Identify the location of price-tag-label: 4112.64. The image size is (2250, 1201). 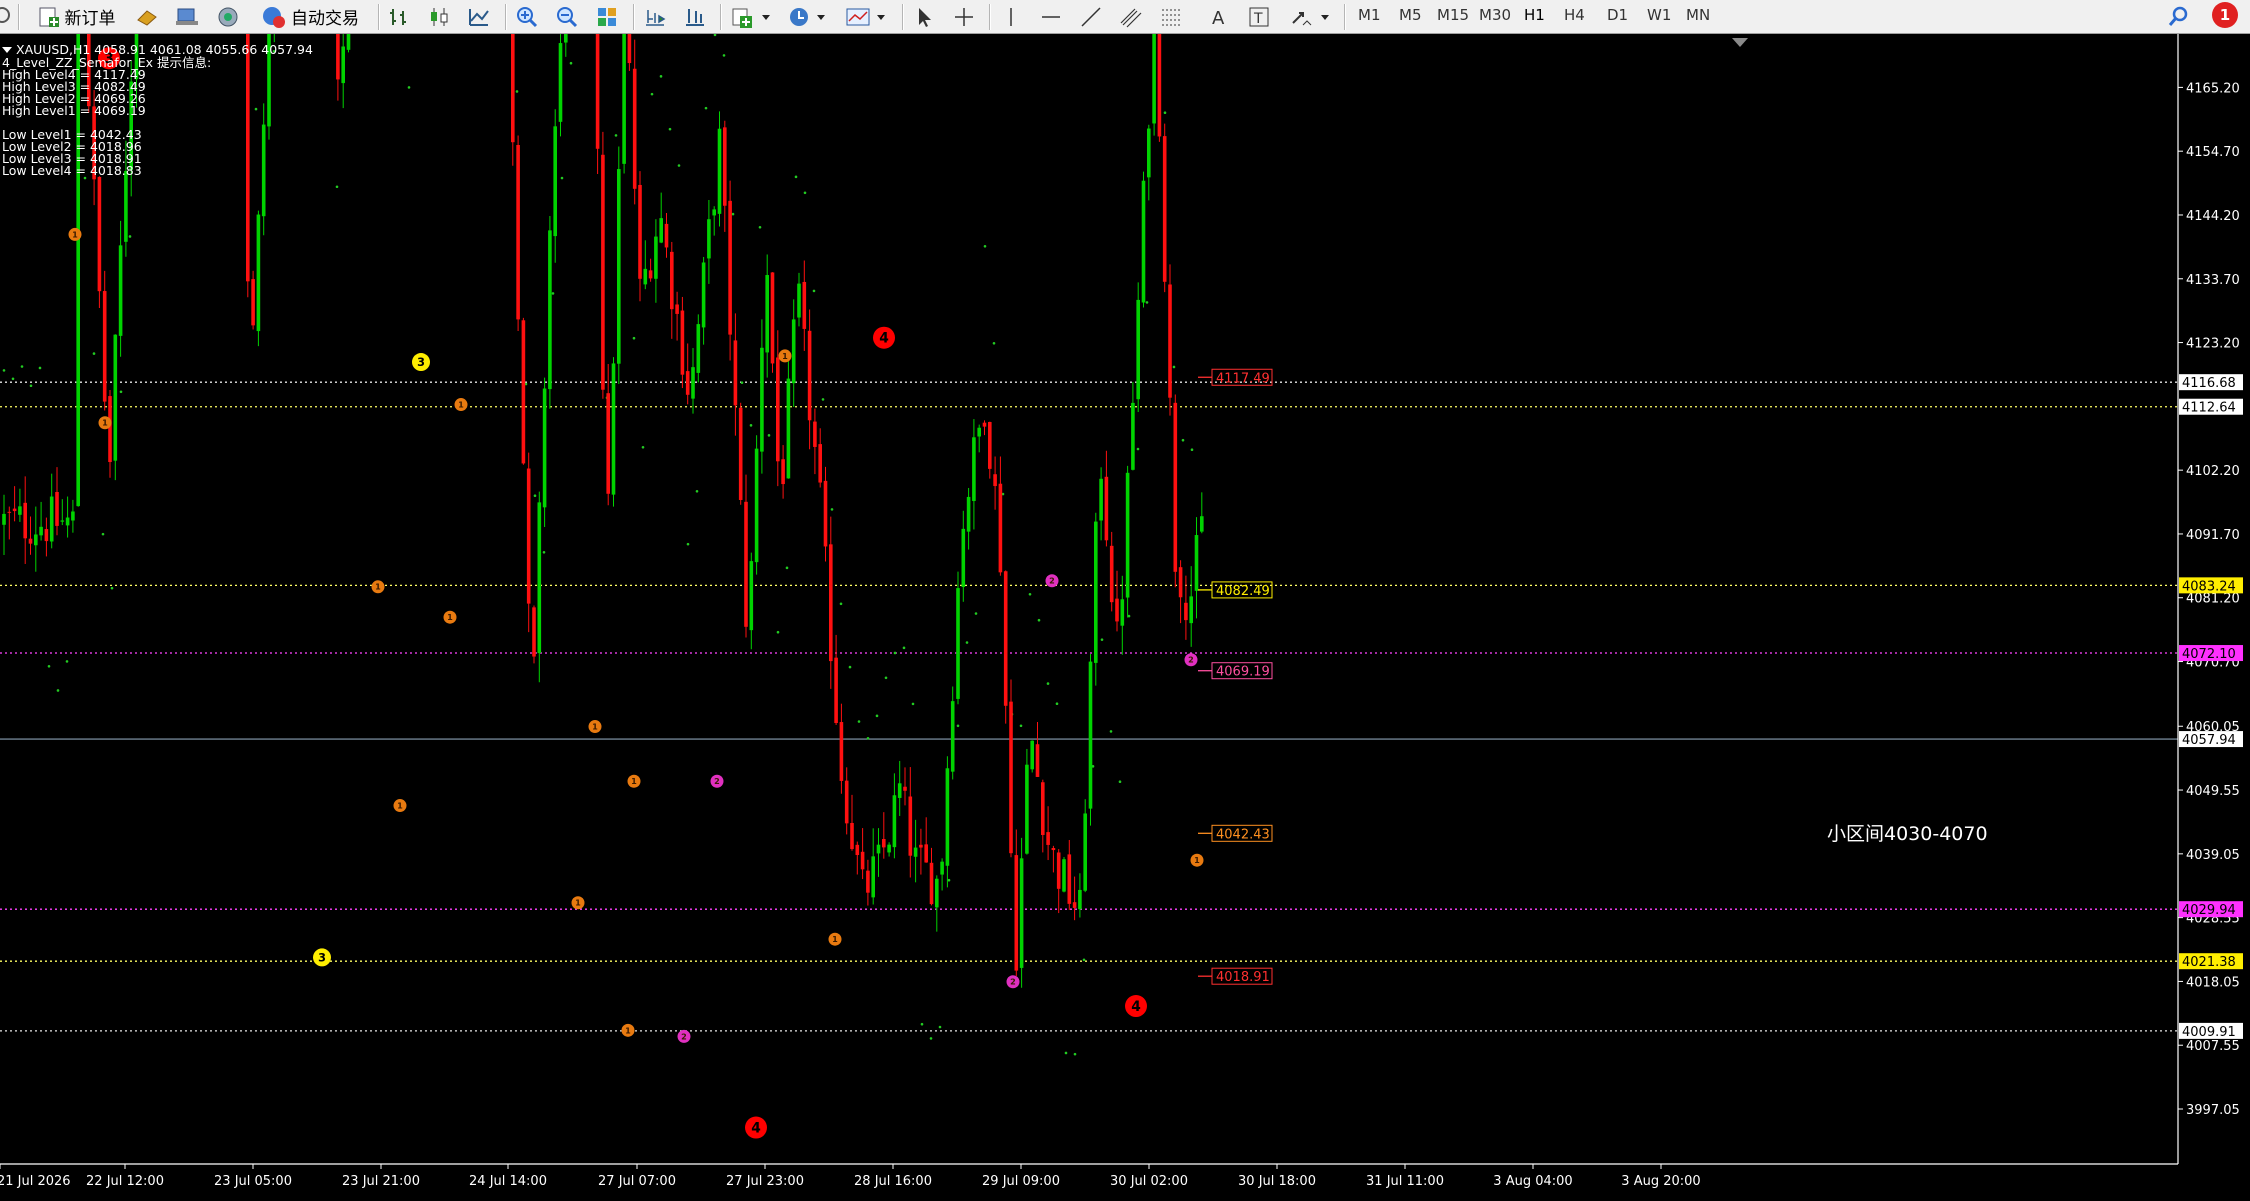
(2209, 408).